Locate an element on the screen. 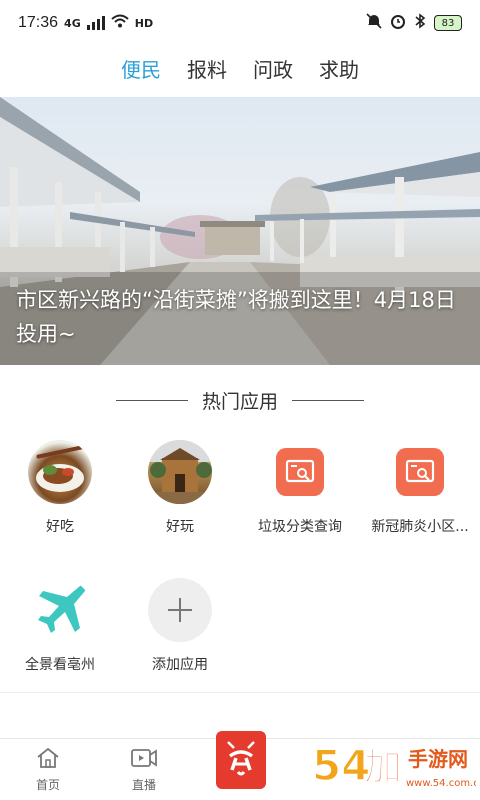  add-app-button: 添加应用 is located at coordinates (180, 638).